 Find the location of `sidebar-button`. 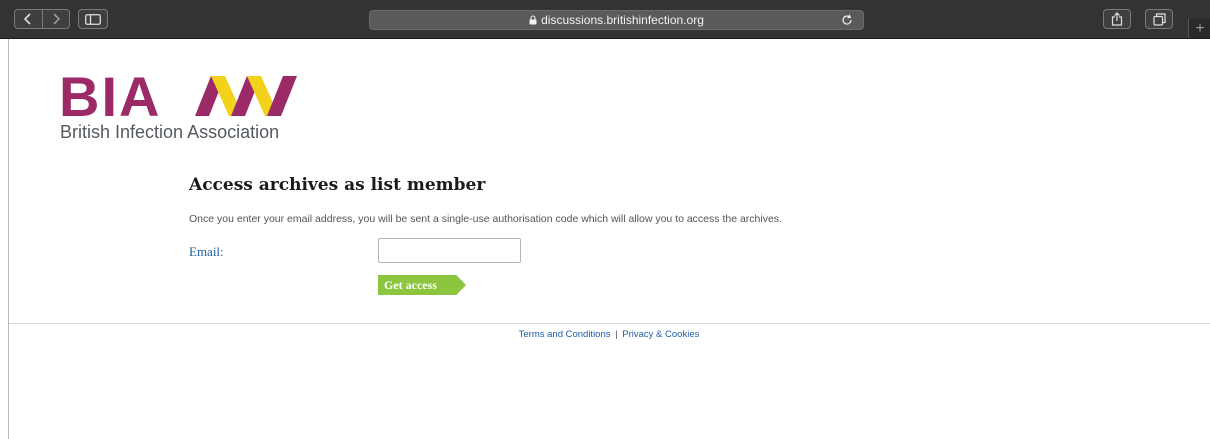

sidebar-button is located at coordinates (93, 19).